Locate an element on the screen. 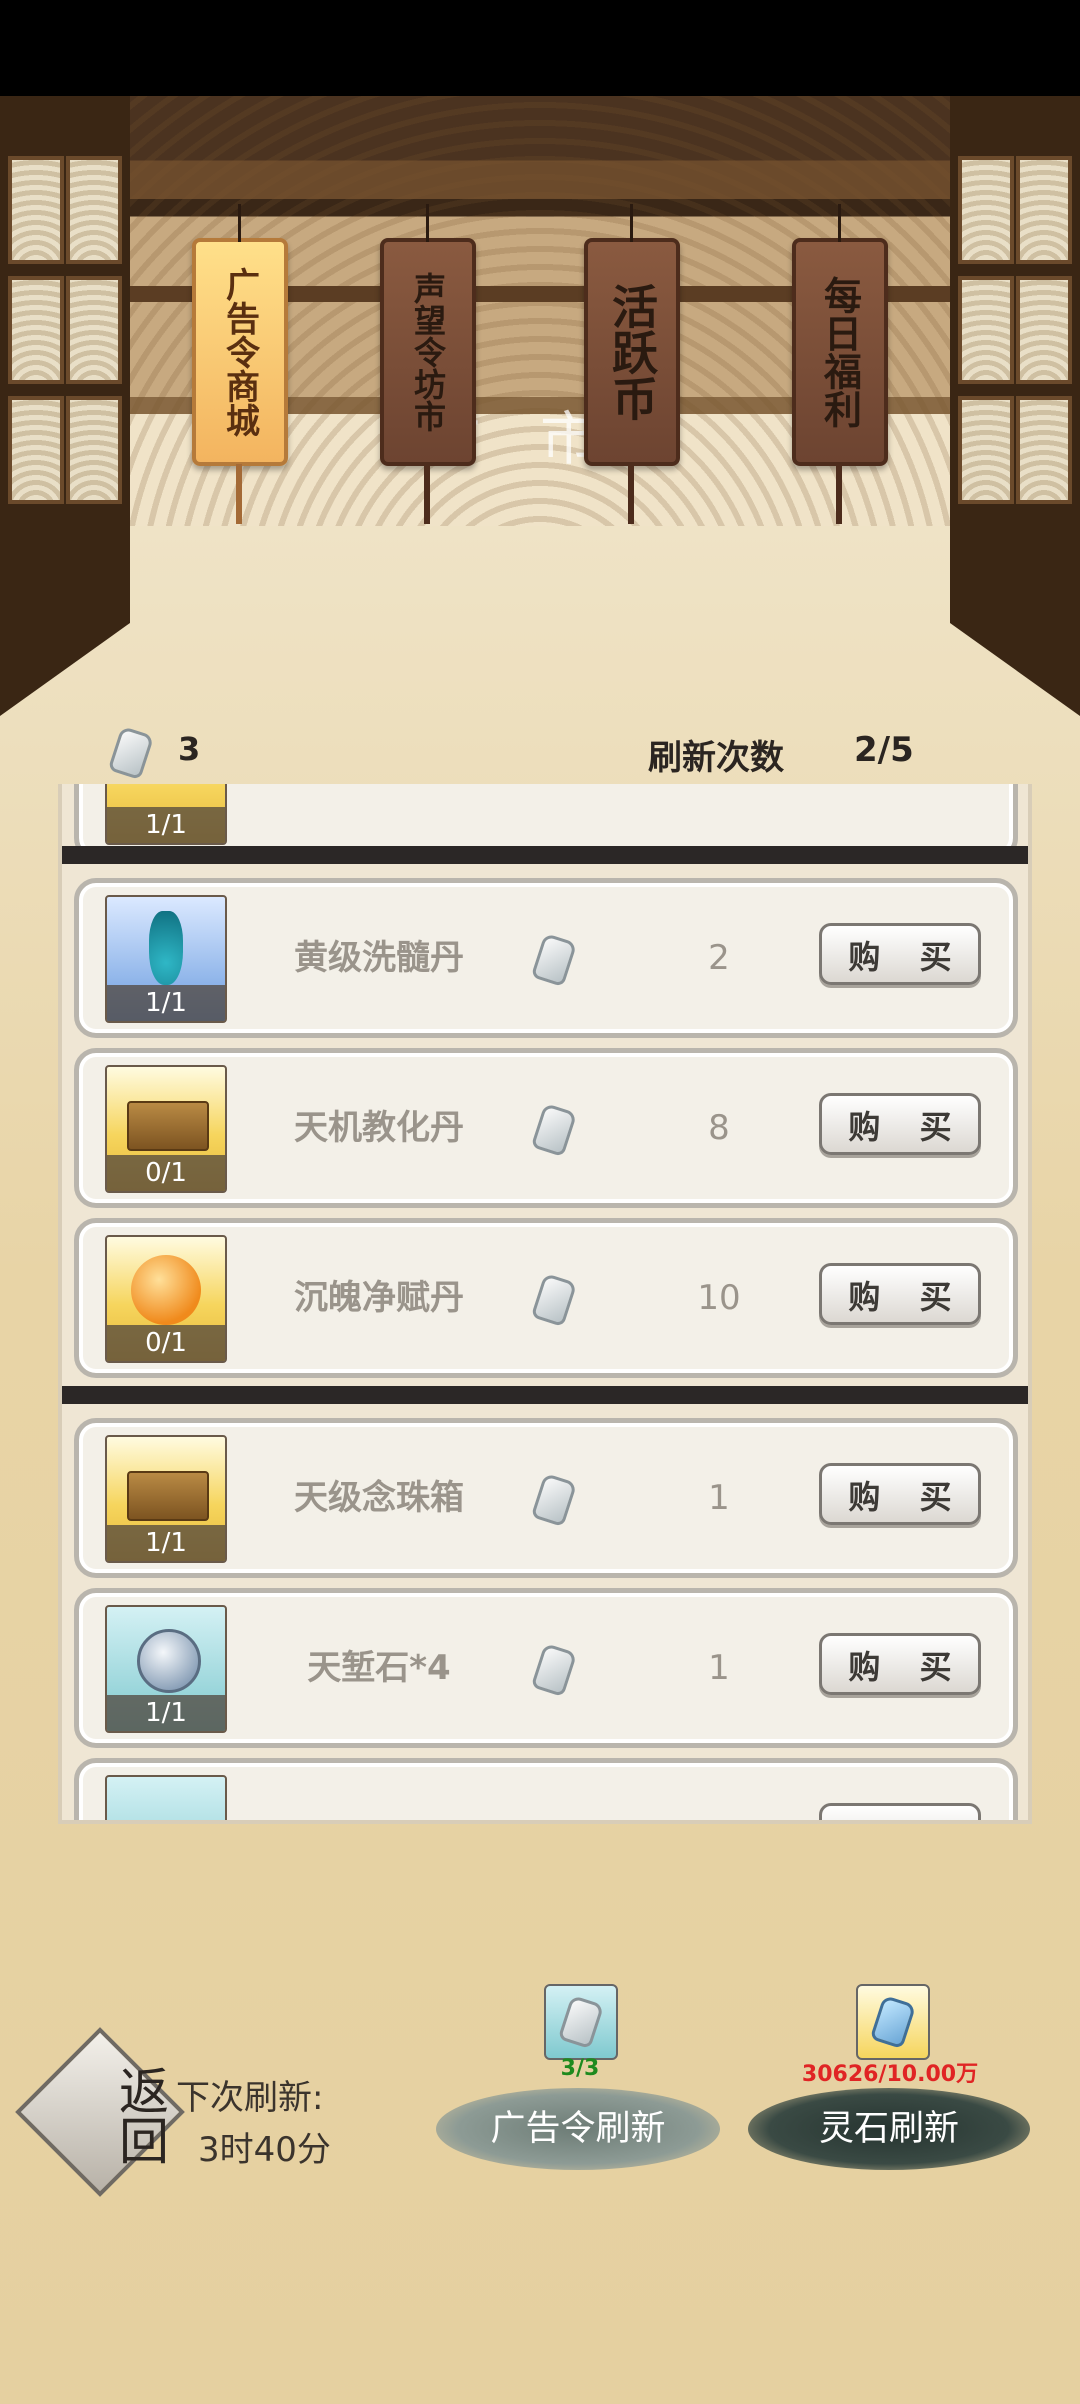 The width and height of the screenshot is (1080, 2404). info-bar: 3 刷新次数 2/5 is located at coordinates (540, 750).